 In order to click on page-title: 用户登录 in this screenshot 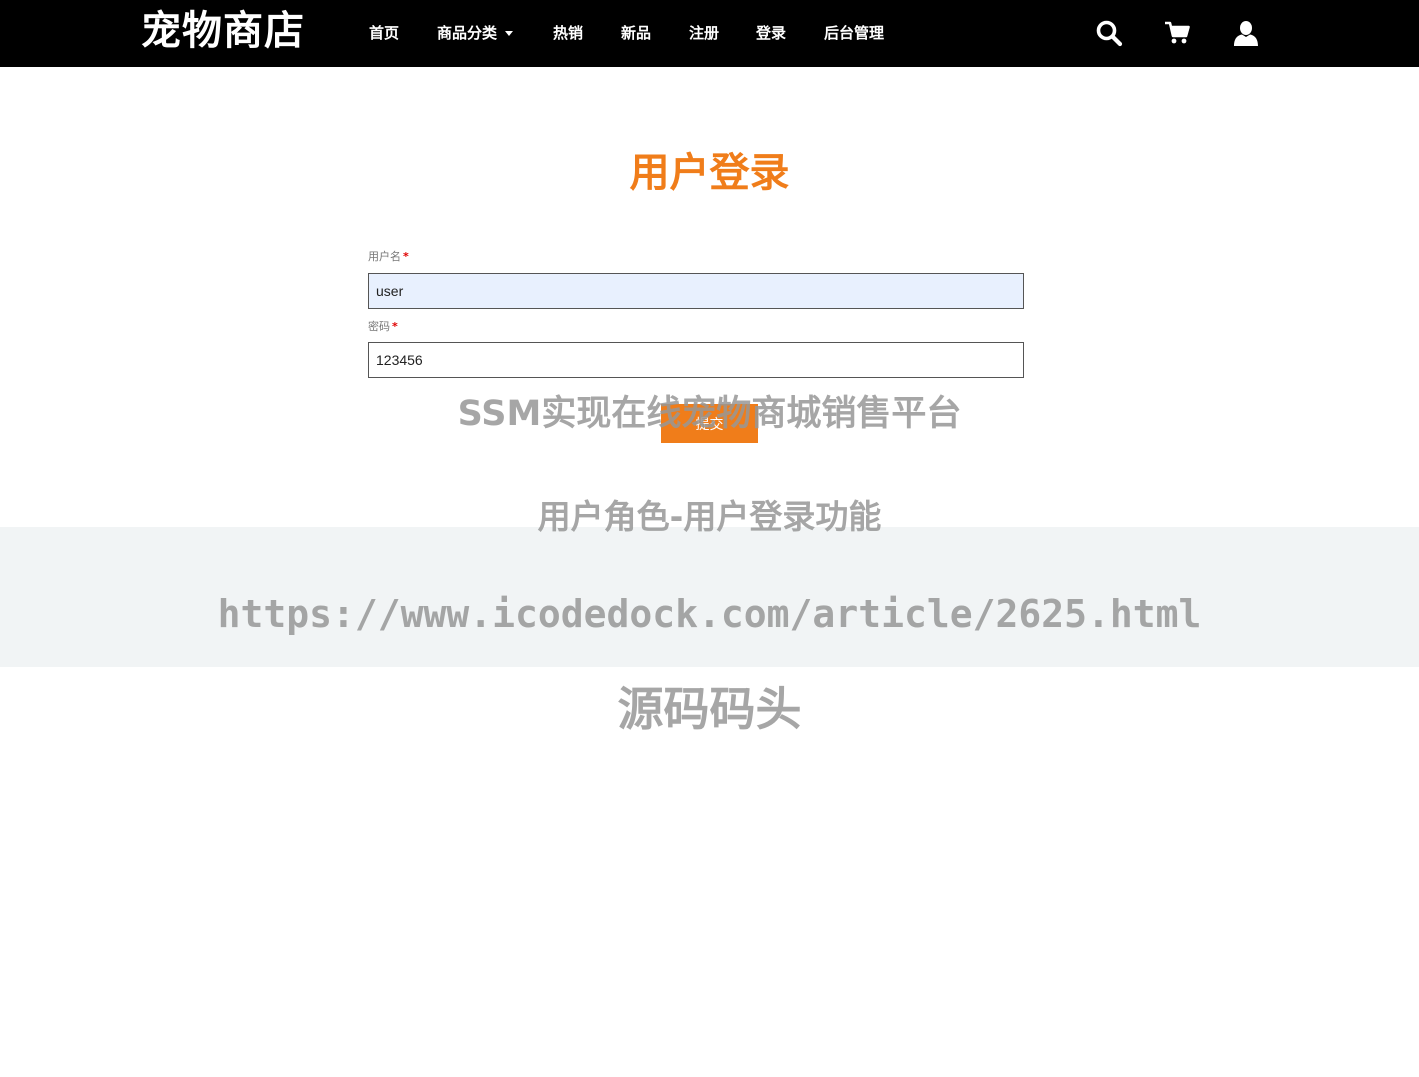, I will do `click(709, 173)`.